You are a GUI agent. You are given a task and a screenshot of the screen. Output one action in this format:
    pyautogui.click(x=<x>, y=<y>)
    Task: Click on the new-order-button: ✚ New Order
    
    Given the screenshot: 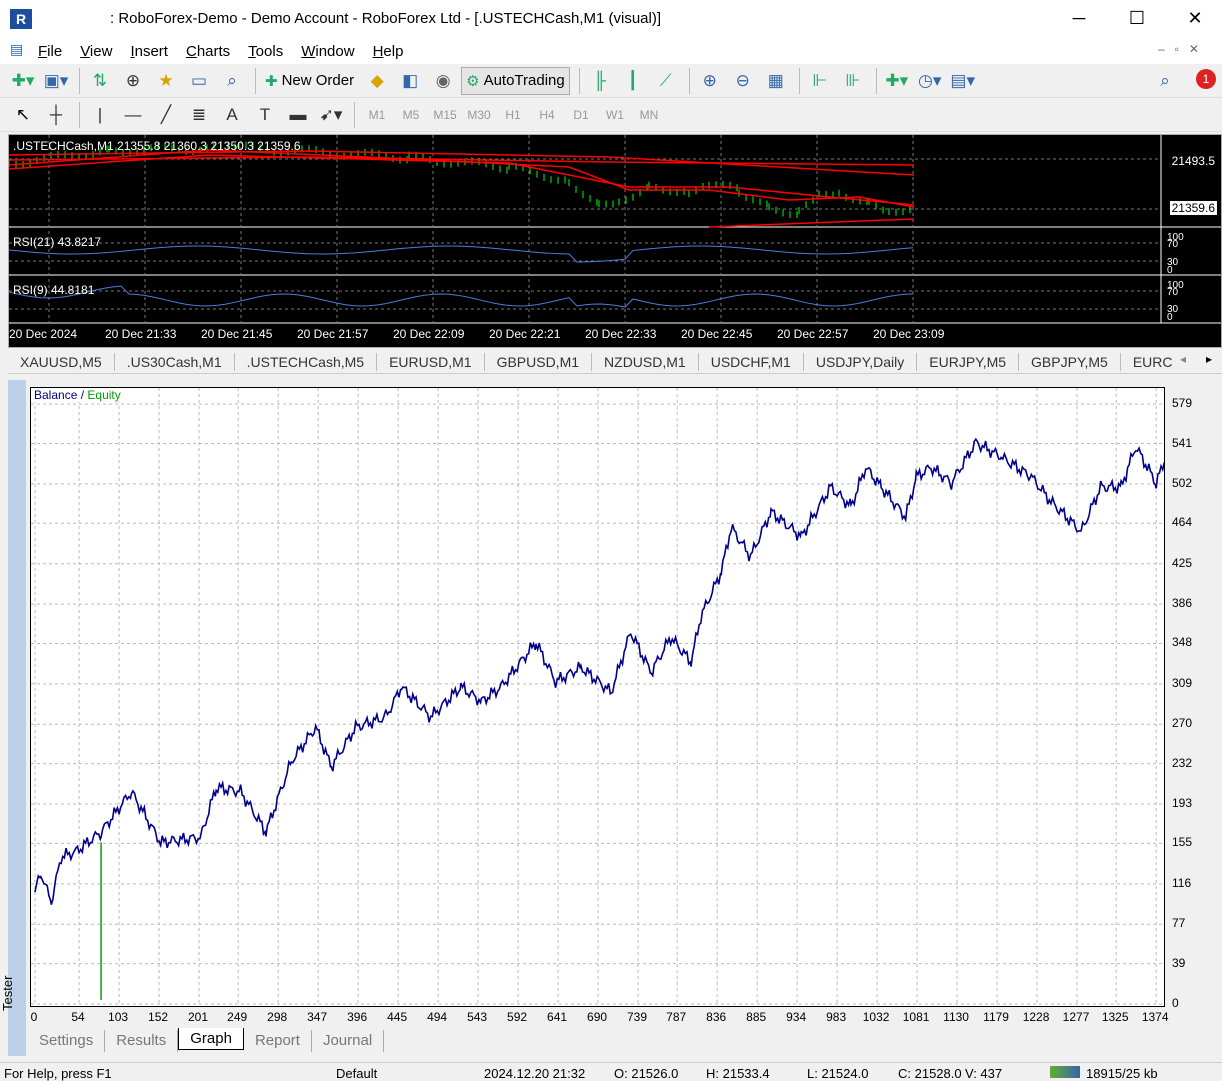 What is the action you would take?
    pyautogui.click(x=309, y=81)
    